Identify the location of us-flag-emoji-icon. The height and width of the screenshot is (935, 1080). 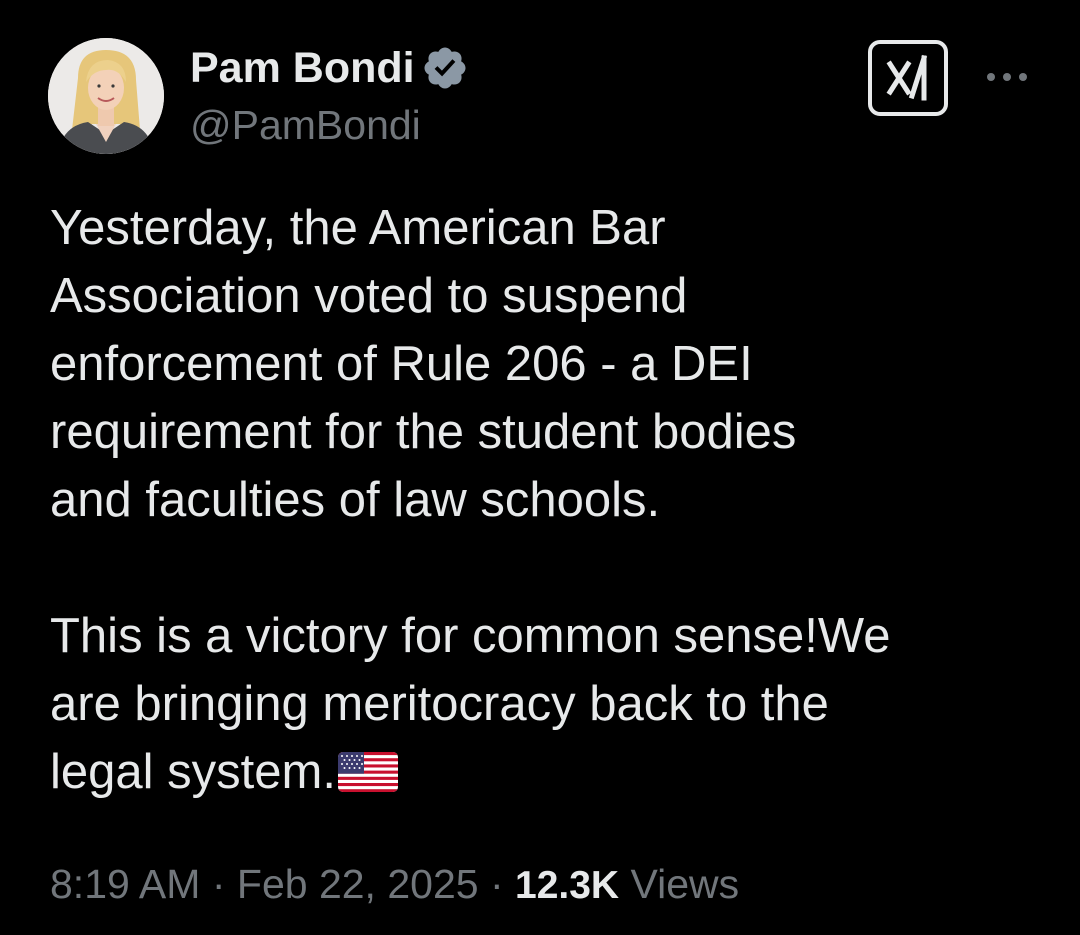
(367, 772).